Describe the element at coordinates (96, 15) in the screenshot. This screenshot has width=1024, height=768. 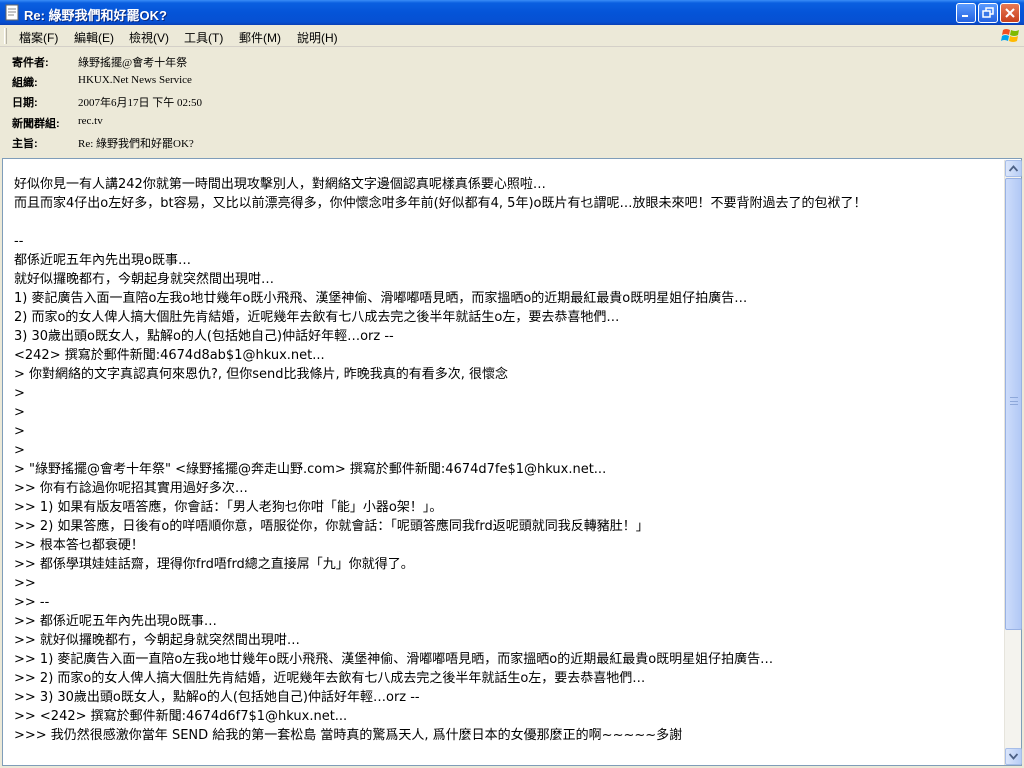
I see `window-title: Re: 綠野我們和好罷OK?` at that location.